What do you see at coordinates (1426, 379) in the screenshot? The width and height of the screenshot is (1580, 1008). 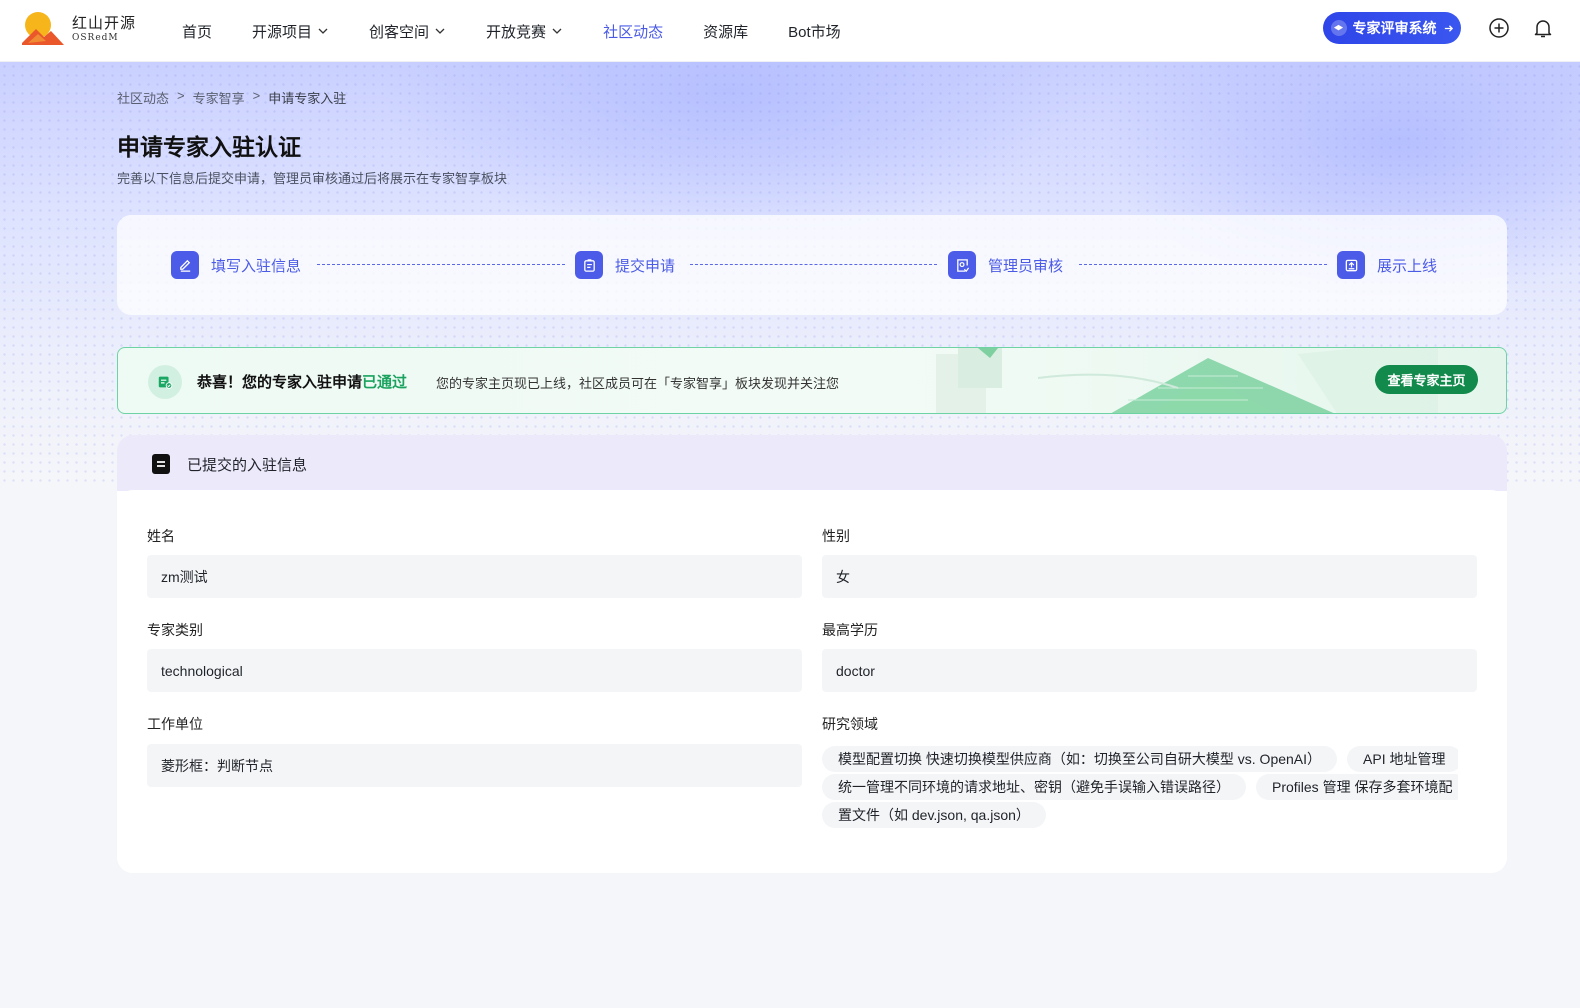 I see `view-expert-page-button: 查看专家主页` at bounding box center [1426, 379].